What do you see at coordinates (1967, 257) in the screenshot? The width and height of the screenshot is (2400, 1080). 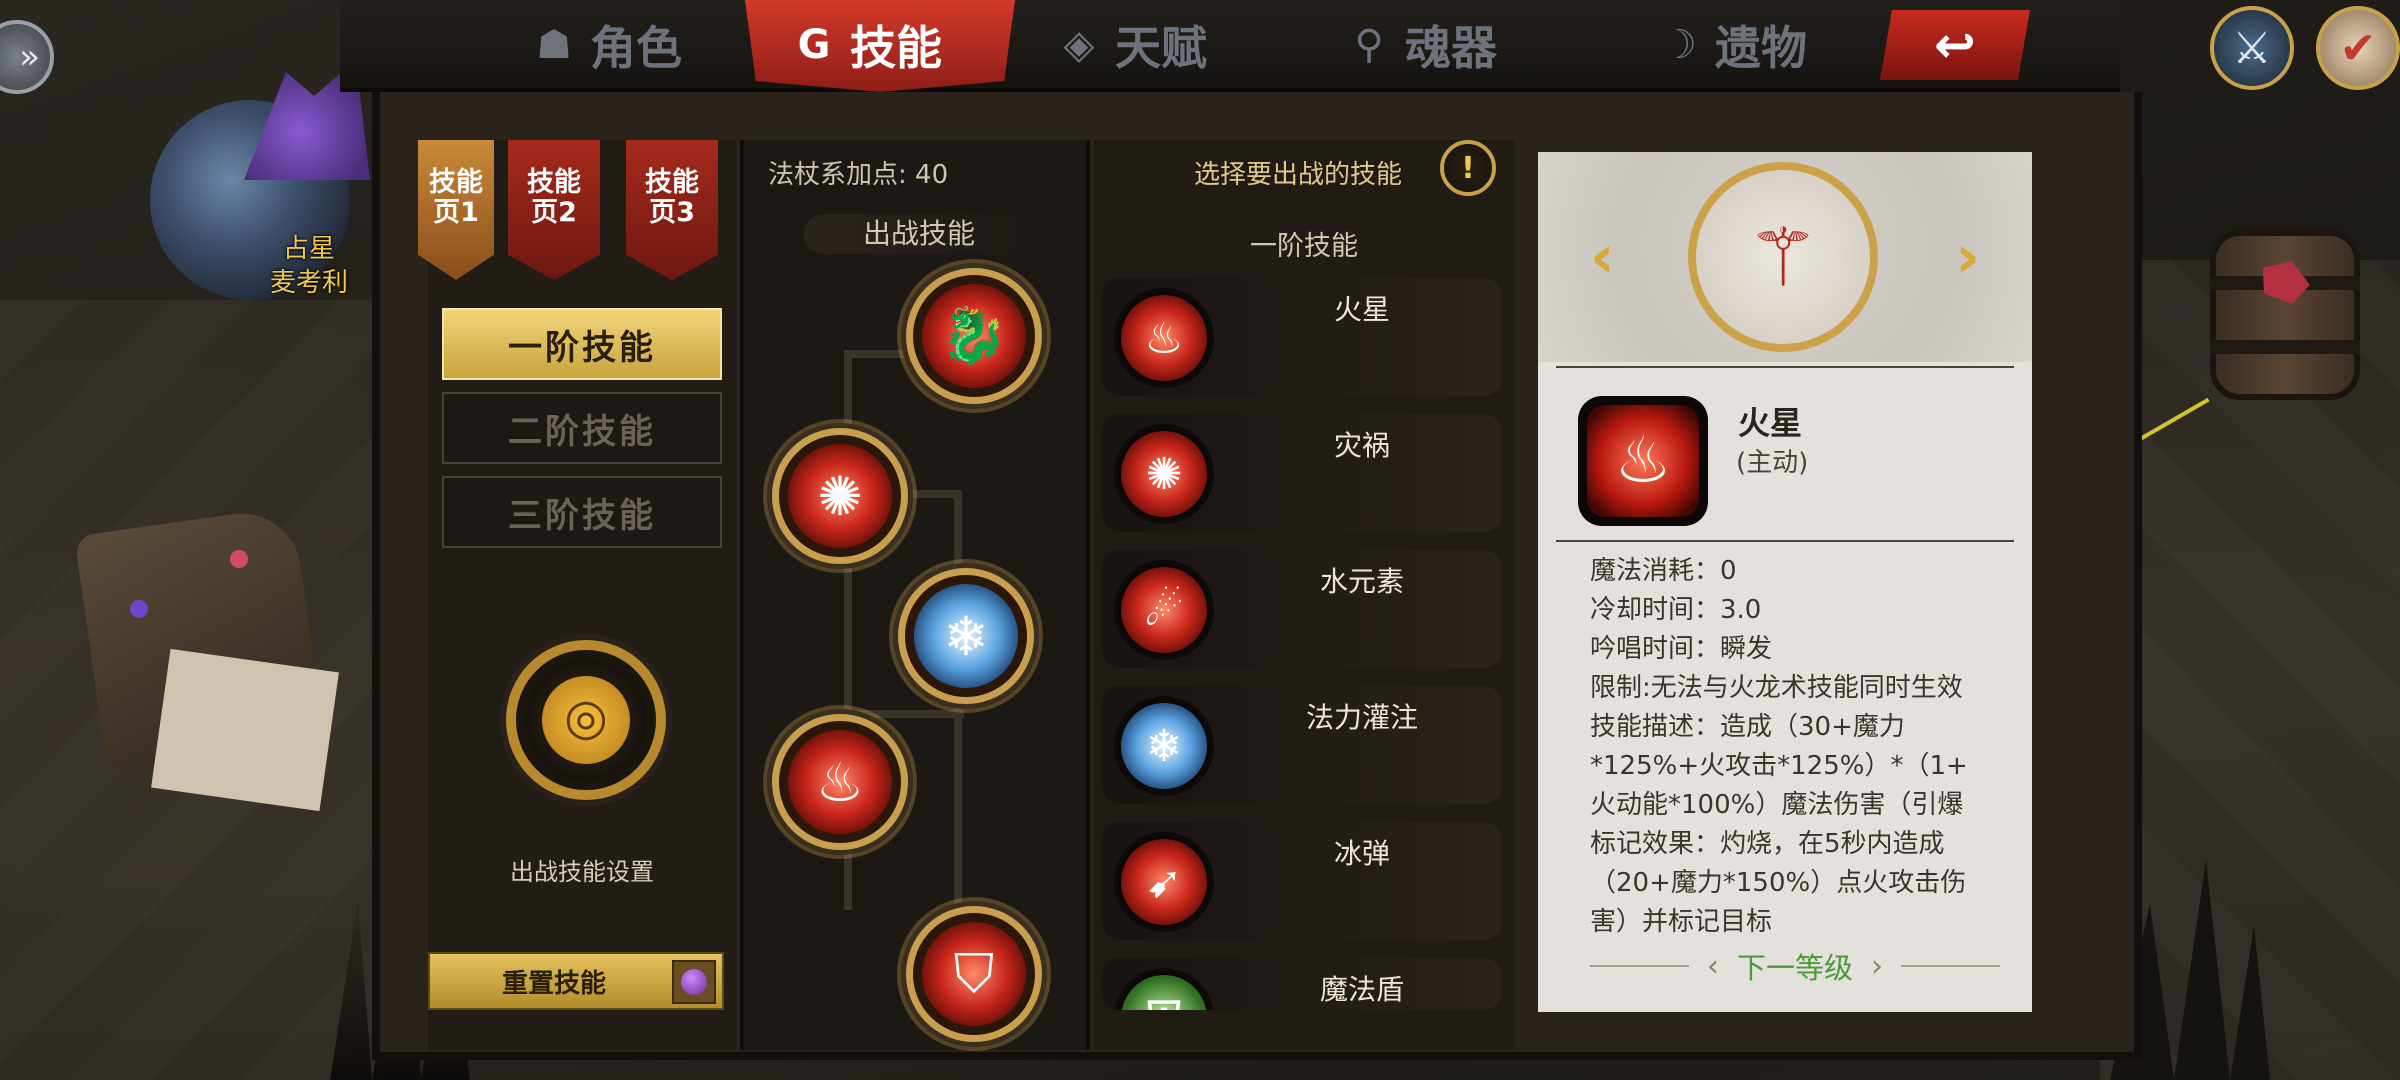 I see `next-weapon-button: ›` at bounding box center [1967, 257].